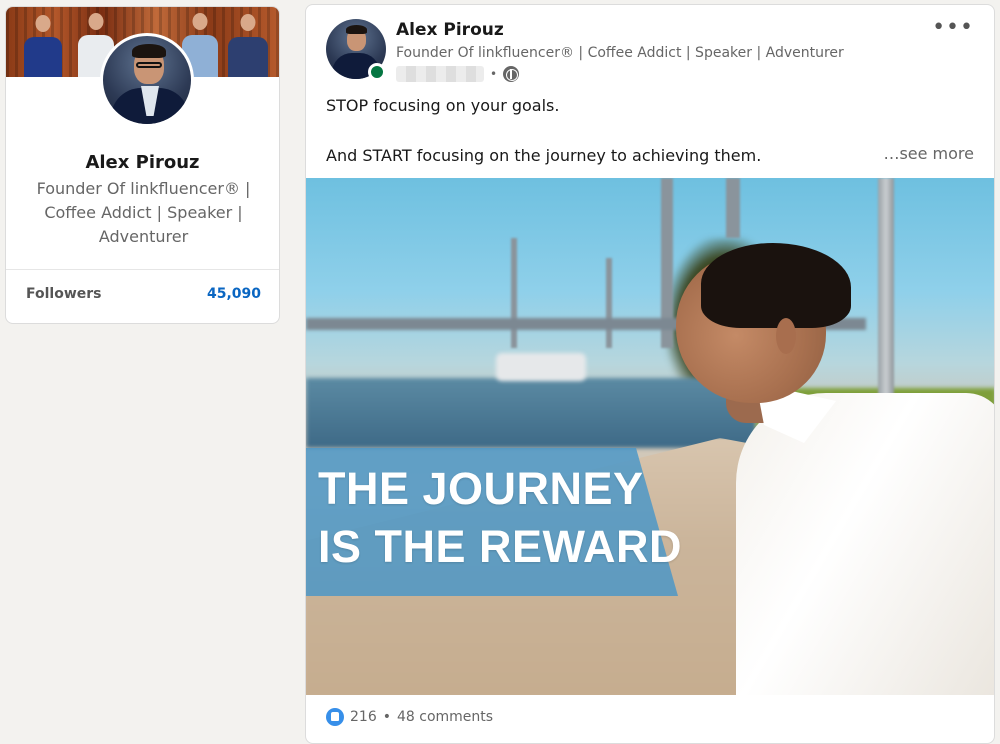 The height and width of the screenshot is (744, 1000). What do you see at coordinates (500, 546) in the screenshot?
I see `image-title-line: IS THE REWARD` at bounding box center [500, 546].